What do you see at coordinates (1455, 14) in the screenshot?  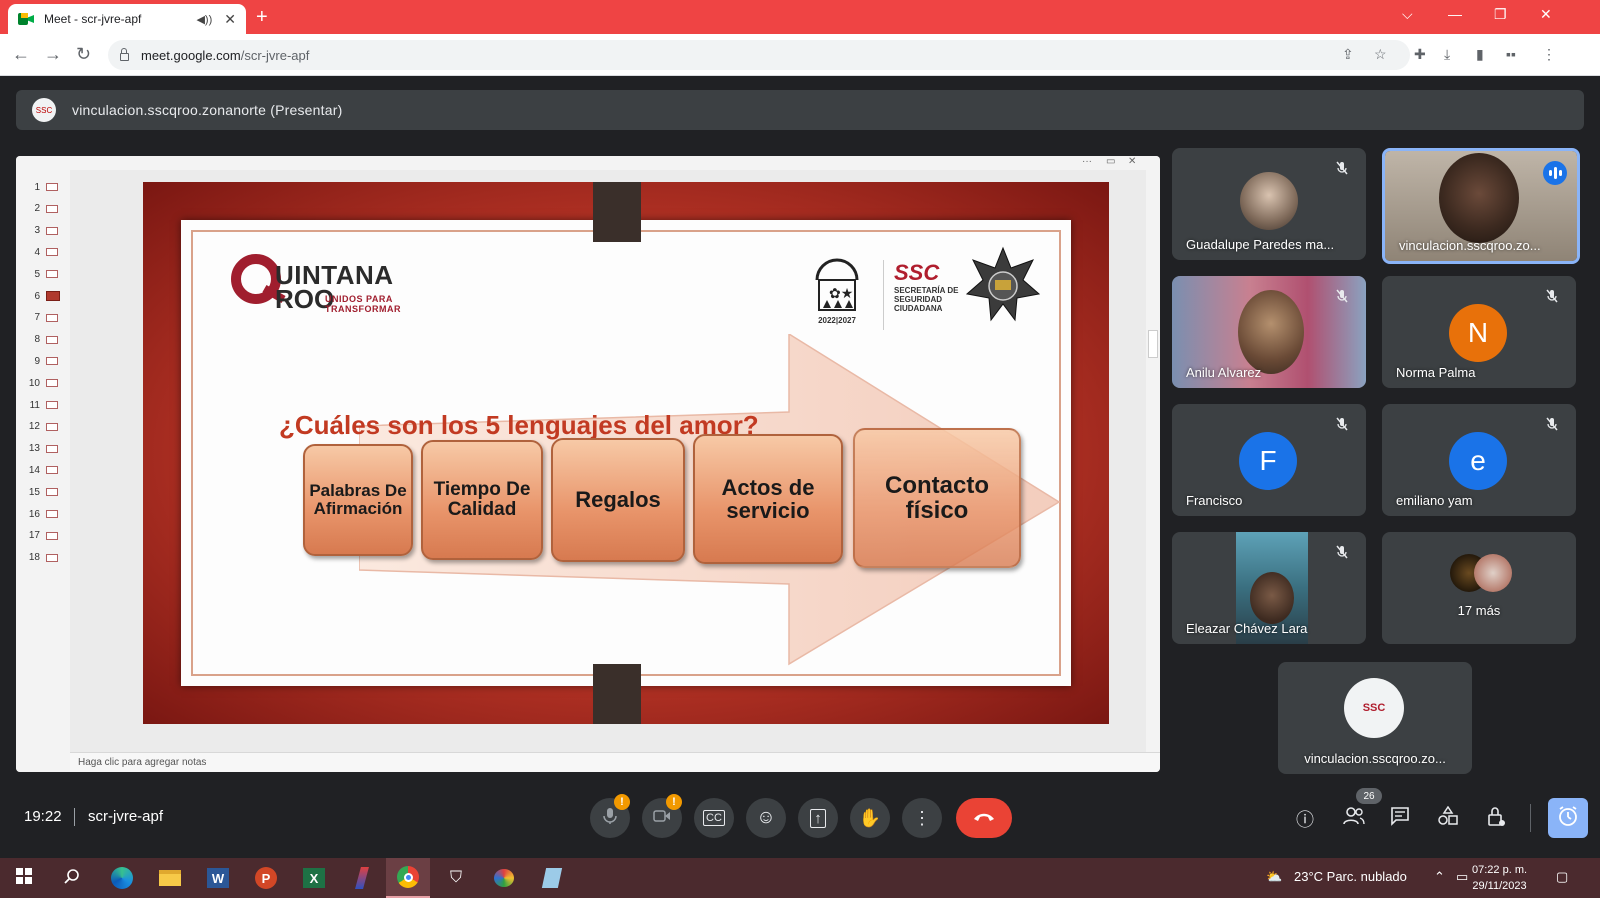 I see `minimize-icon: —` at bounding box center [1455, 14].